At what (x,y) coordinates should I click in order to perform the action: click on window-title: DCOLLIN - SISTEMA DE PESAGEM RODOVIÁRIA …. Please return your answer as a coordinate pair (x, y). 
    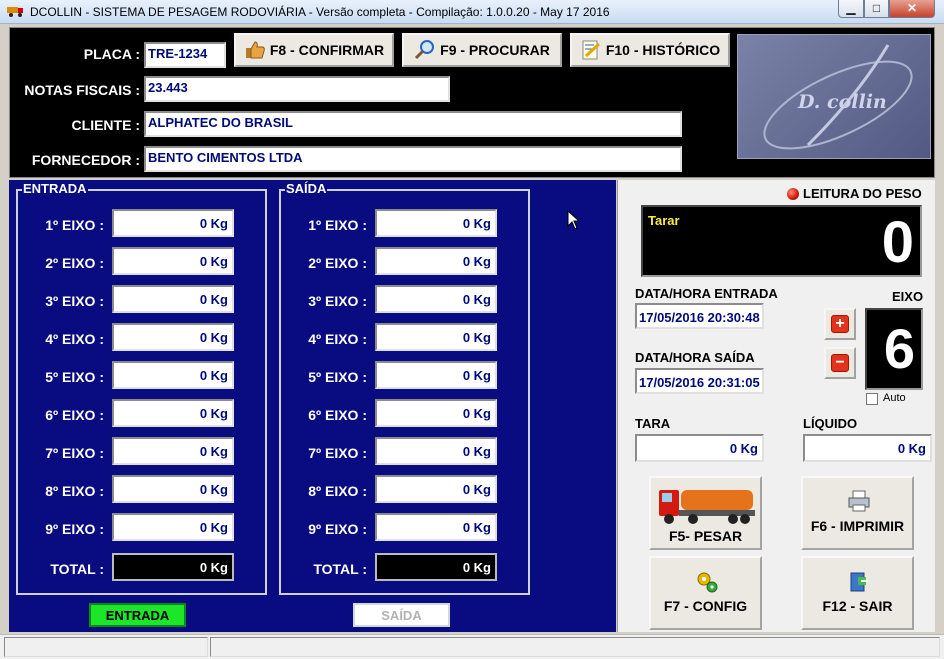
    Looking at the image, I should click on (320, 12).